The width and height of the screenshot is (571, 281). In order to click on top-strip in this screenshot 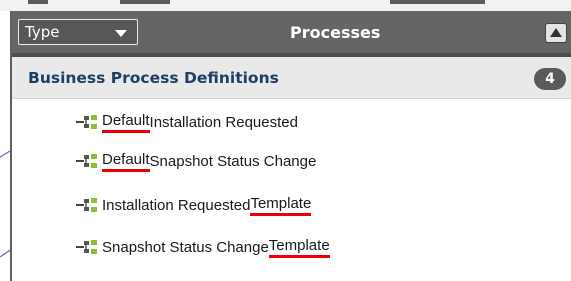, I will do `click(285, 5)`.